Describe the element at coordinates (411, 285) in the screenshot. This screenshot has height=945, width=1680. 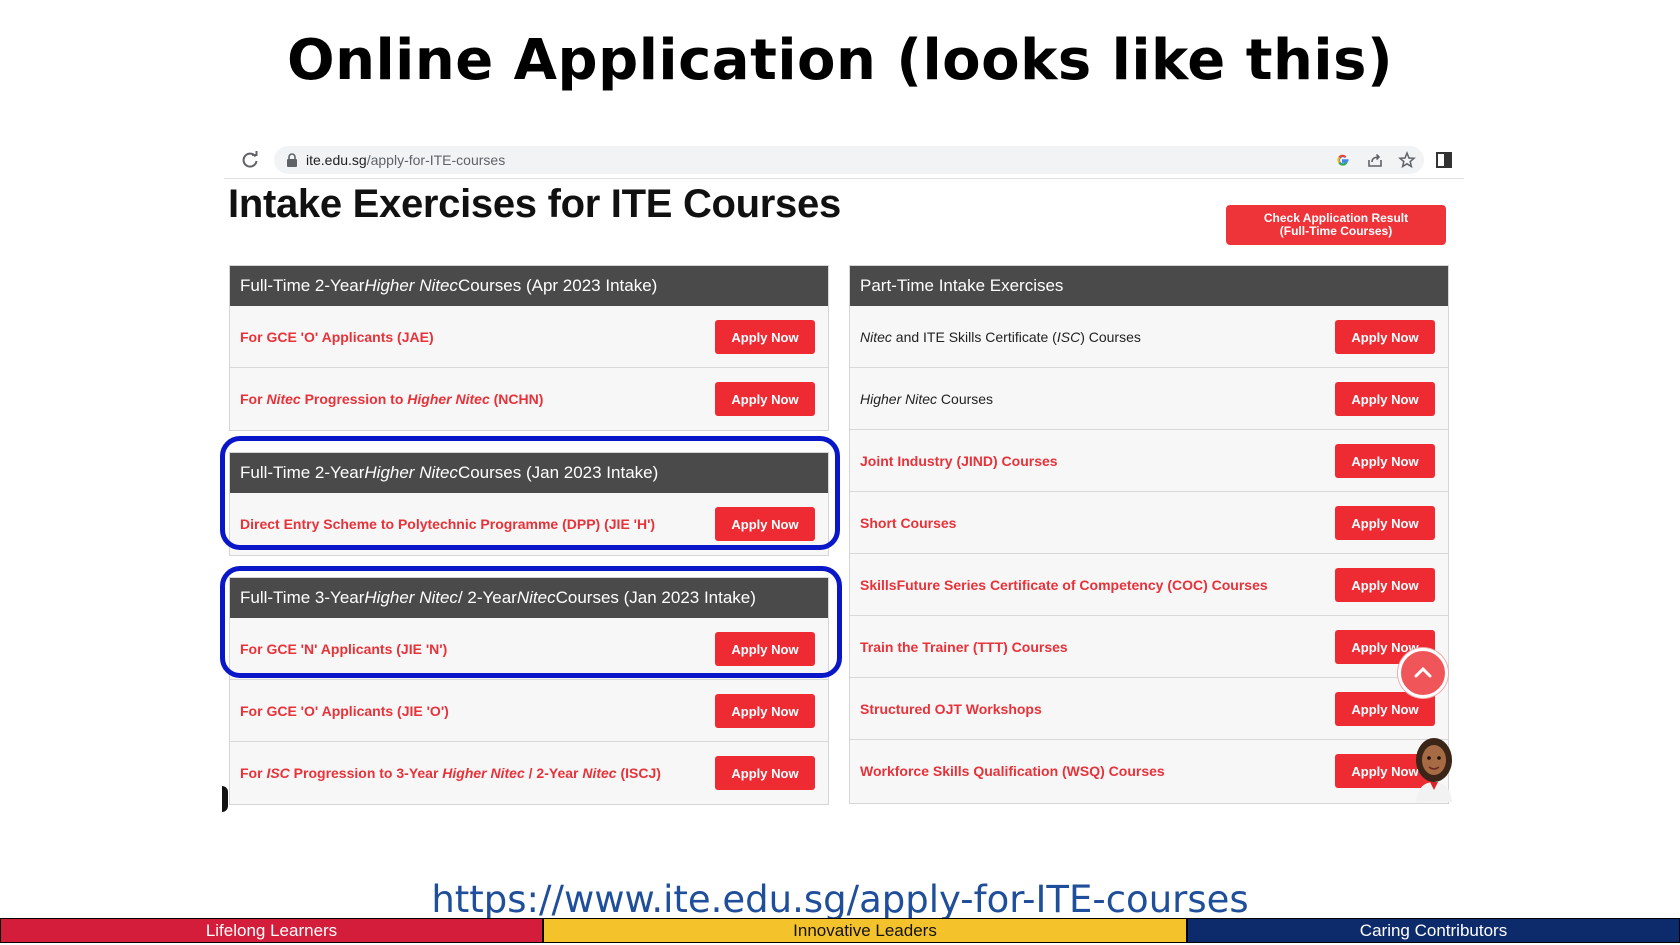
I see `header-text-italic: Higher Nitec` at that location.